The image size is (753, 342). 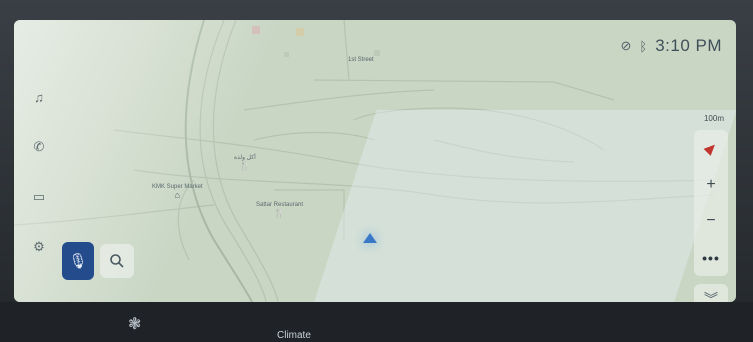 What do you see at coordinates (711, 258) in the screenshot?
I see `more-options-button: •••` at bounding box center [711, 258].